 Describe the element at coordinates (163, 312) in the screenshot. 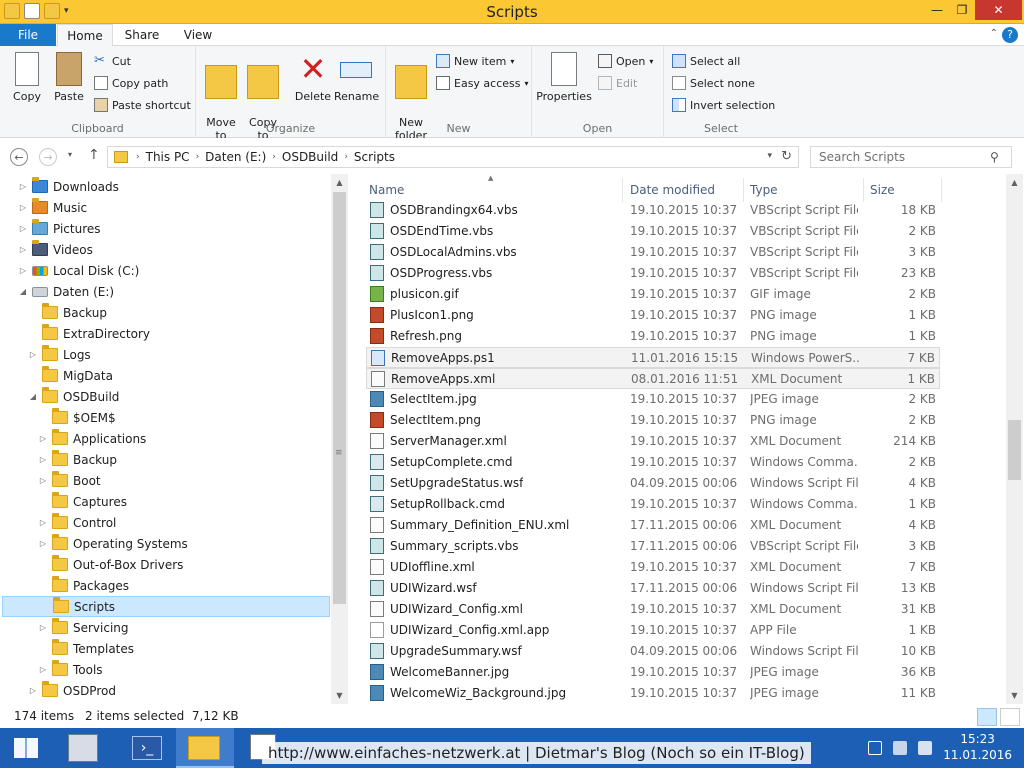

I see `tree-item: Backup` at that location.